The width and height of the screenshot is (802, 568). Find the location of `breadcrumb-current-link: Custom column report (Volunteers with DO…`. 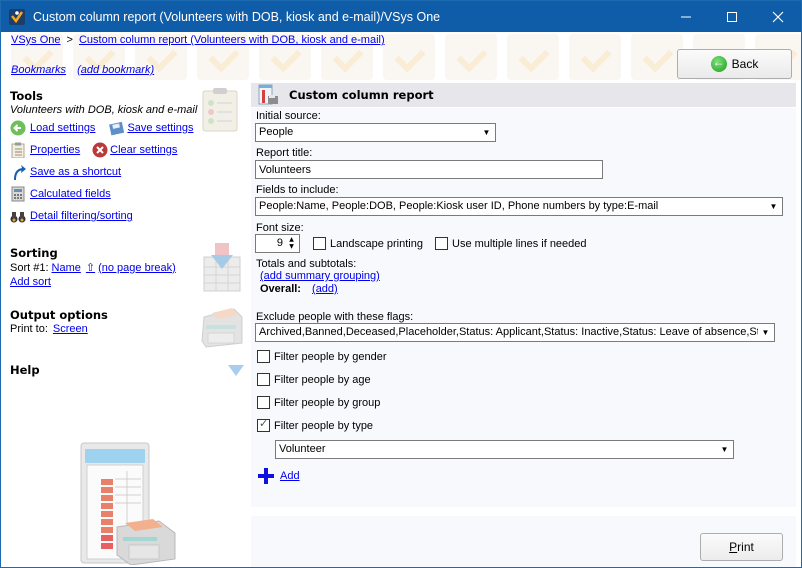

breadcrumb-current-link: Custom column report (Volunteers with DO… is located at coordinates (232, 40).